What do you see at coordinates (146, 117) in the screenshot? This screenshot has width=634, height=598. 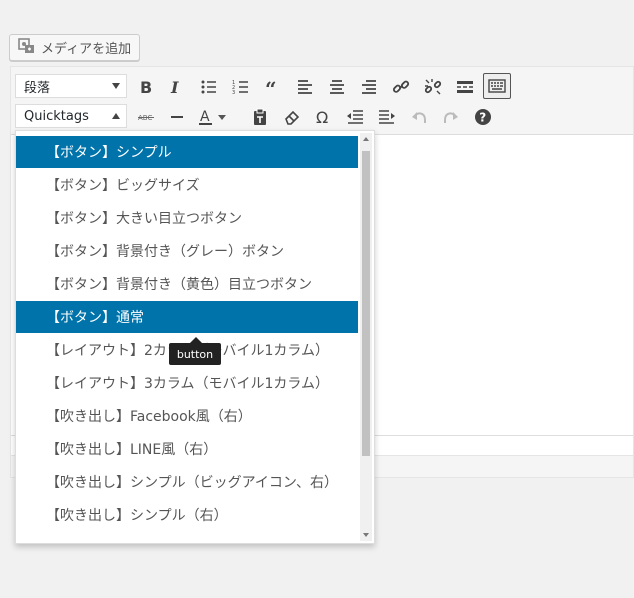 I see `strikethrough-icon: ABC` at bounding box center [146, 117].